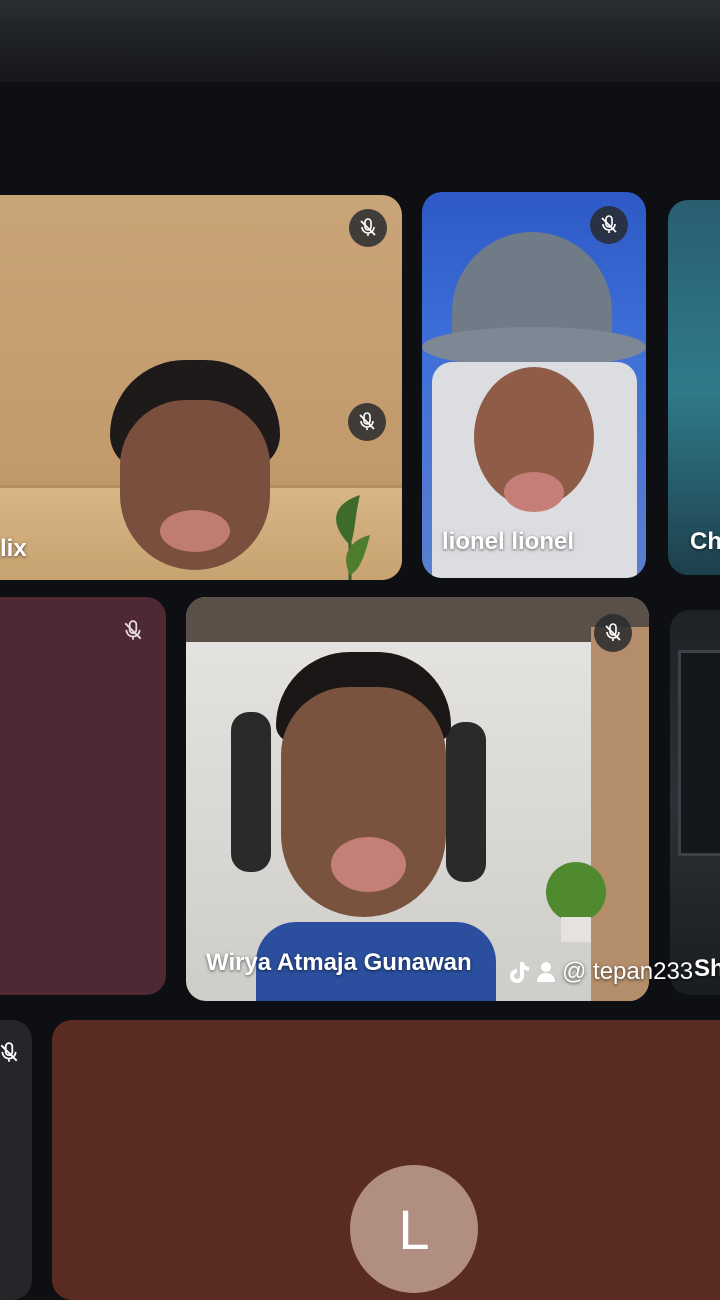 This screenshot has width=720, height=1300. I want to click on participant-video-lionel, so click(534, 405).